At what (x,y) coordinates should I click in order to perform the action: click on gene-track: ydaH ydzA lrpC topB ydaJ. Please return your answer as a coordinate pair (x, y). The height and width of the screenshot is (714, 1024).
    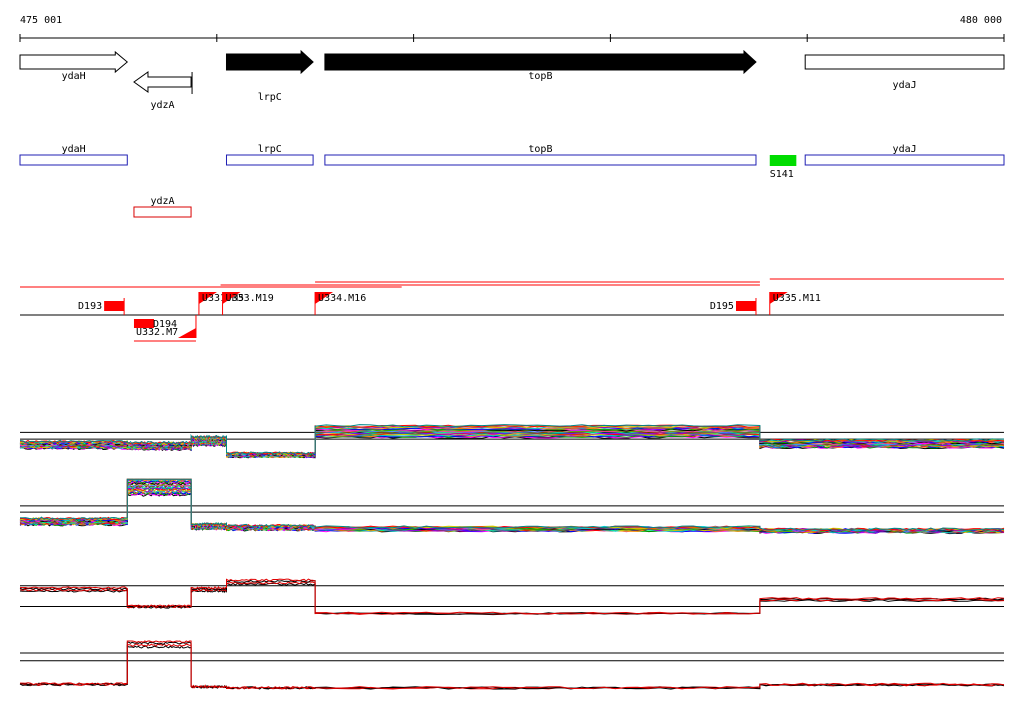
    Looking at the image, I should click on (512, 80).